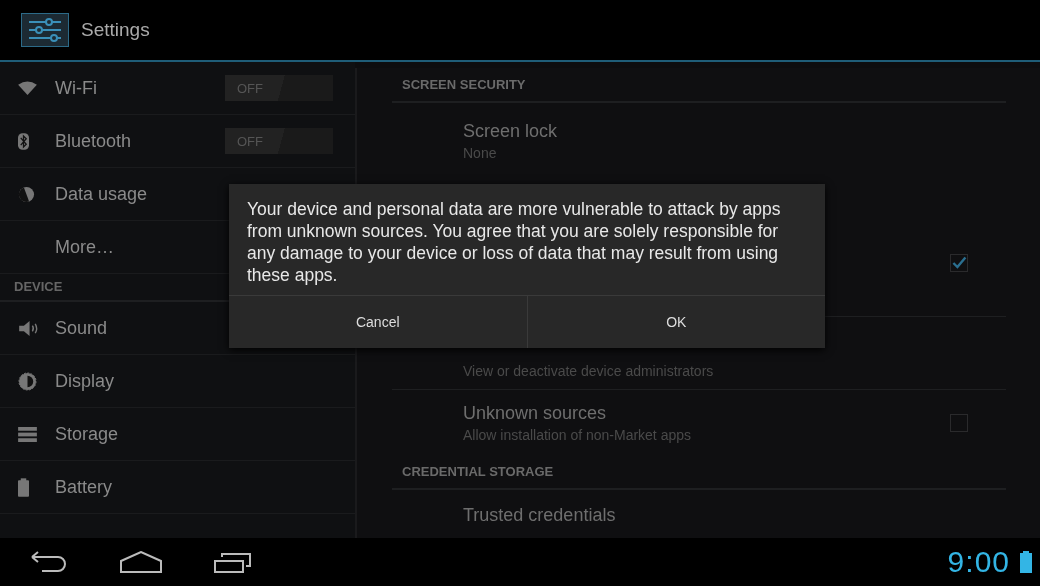  What do you see at coordinates (233, 562) in the screenshot?
I see `recent-apps-icon` at bounding box center [233, 562].